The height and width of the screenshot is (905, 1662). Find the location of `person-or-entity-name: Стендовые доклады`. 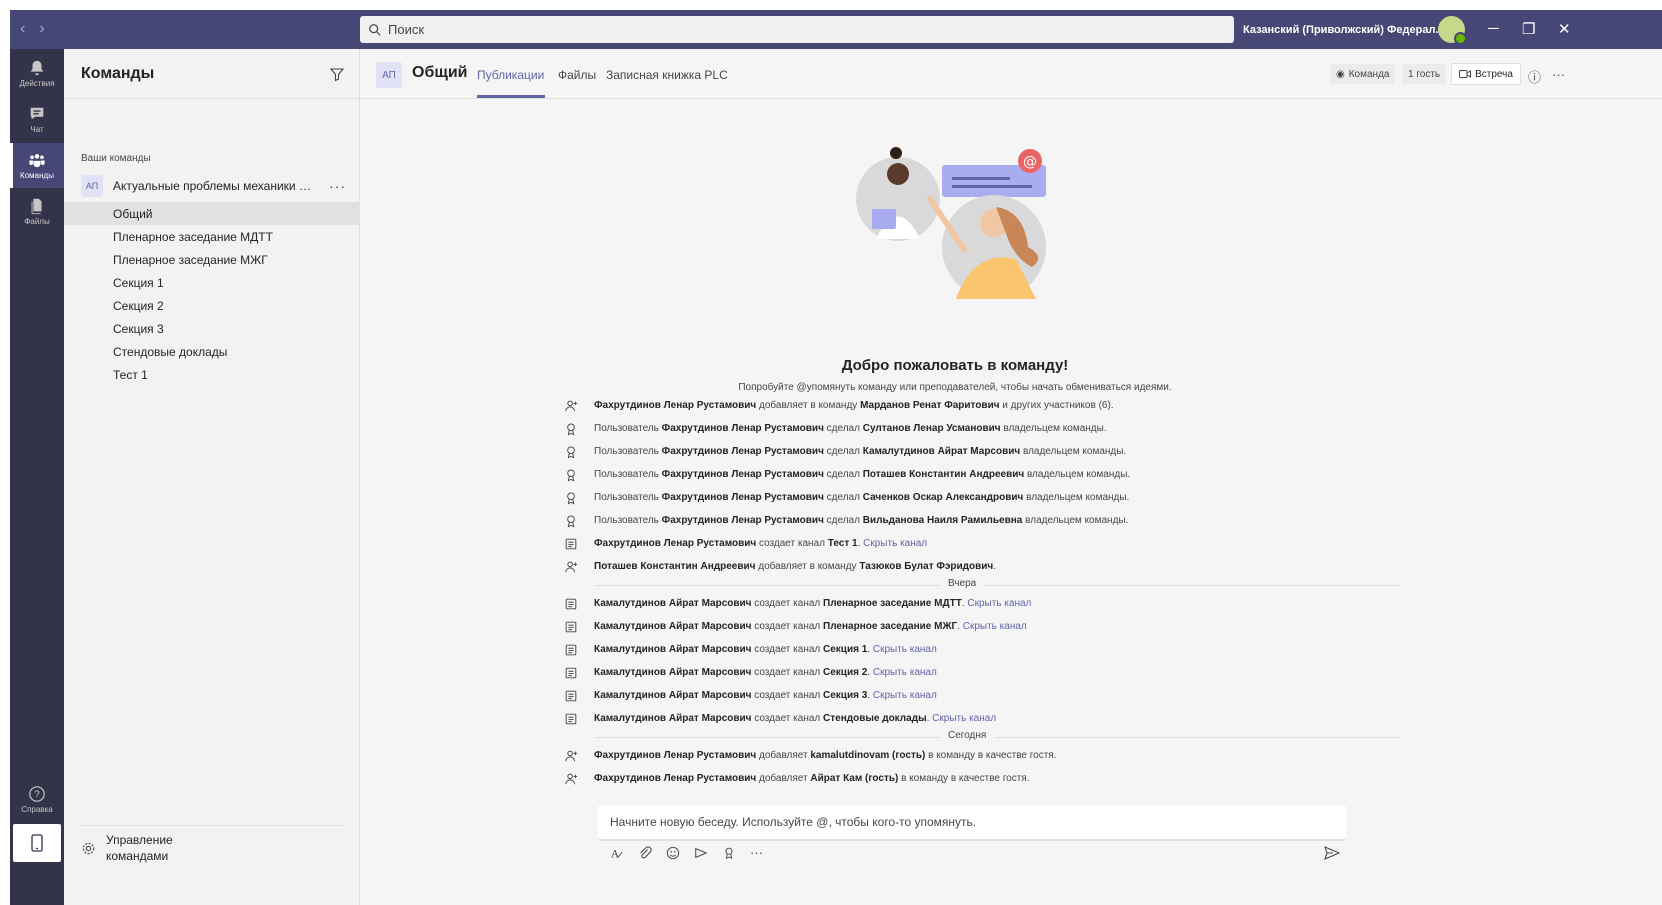

person-or-entity-name: Стендовые доклады is located at coordinates (875, 718).